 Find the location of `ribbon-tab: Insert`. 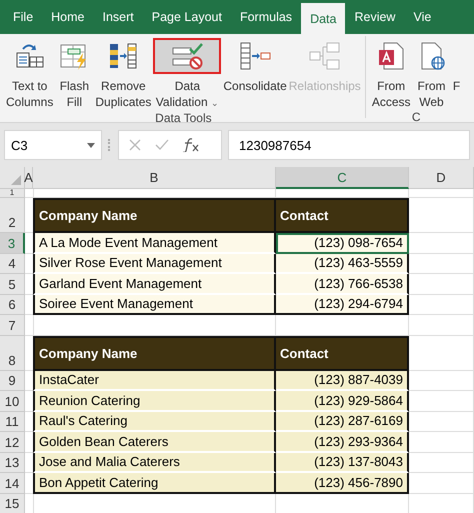

ribbon-tab: Insert is located at coordinates (118, 17).